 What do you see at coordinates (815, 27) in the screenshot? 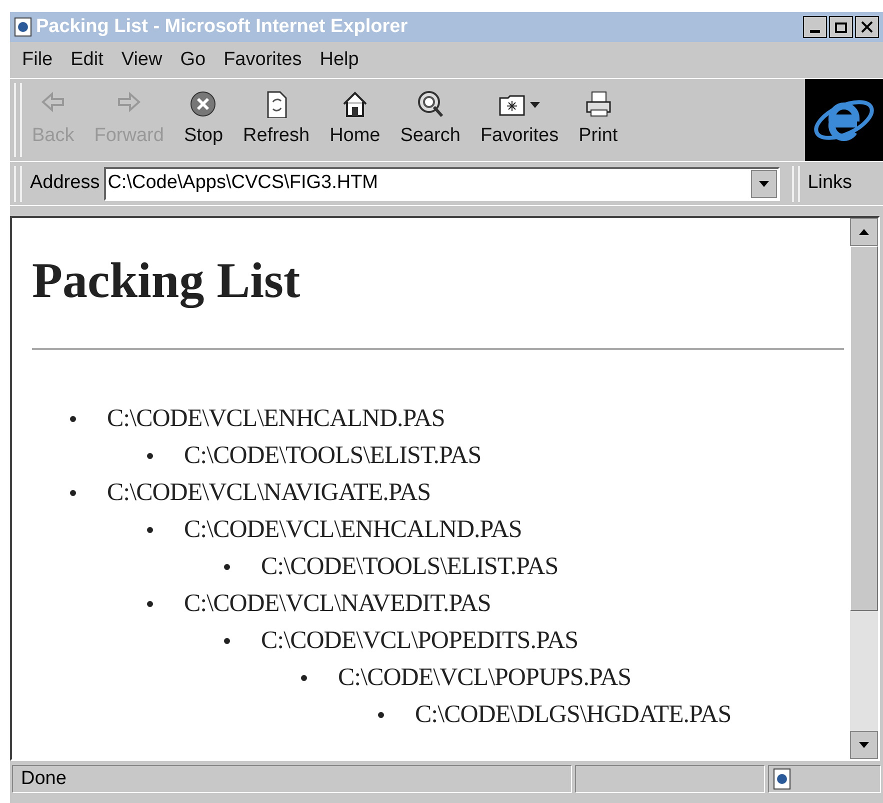
I see `minimize-button` at bounding box center [815, 27].